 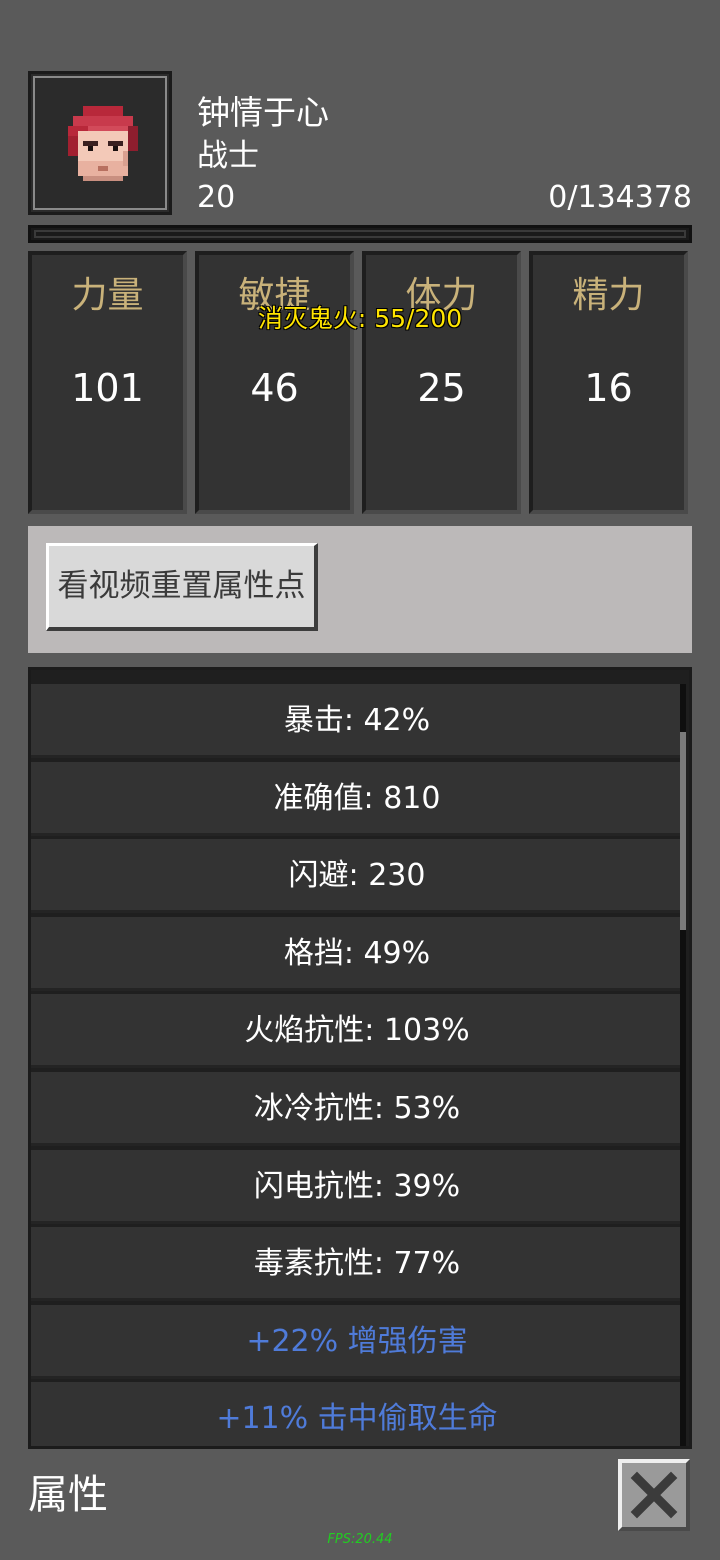 I want to click on character-portrait-icon, so click(x=103, y=143).